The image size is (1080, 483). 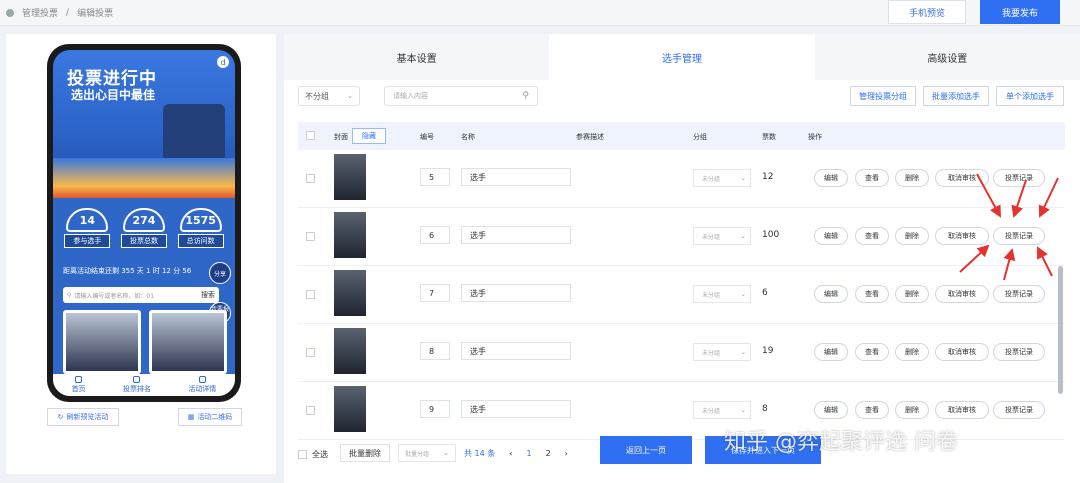 I want to click on back-previous-button: 返回上一页, so click(x=646, y=450).